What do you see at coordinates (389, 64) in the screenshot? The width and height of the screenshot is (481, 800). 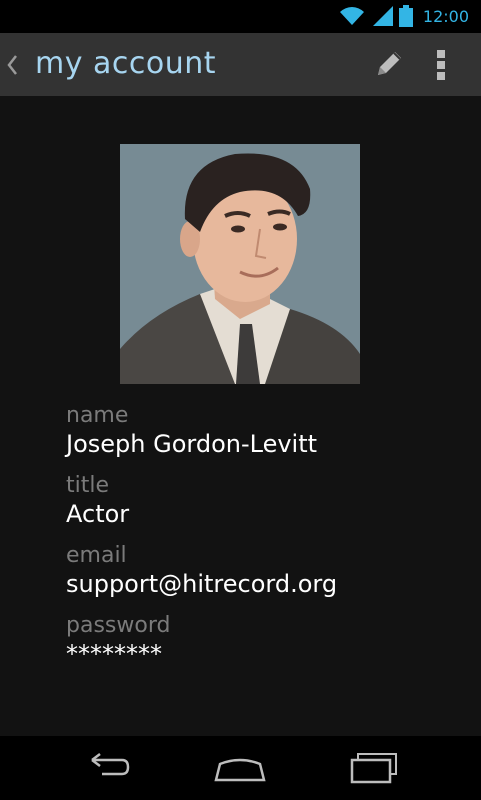 I see `edit-pencil-icon` at bounding box center [389, 64].